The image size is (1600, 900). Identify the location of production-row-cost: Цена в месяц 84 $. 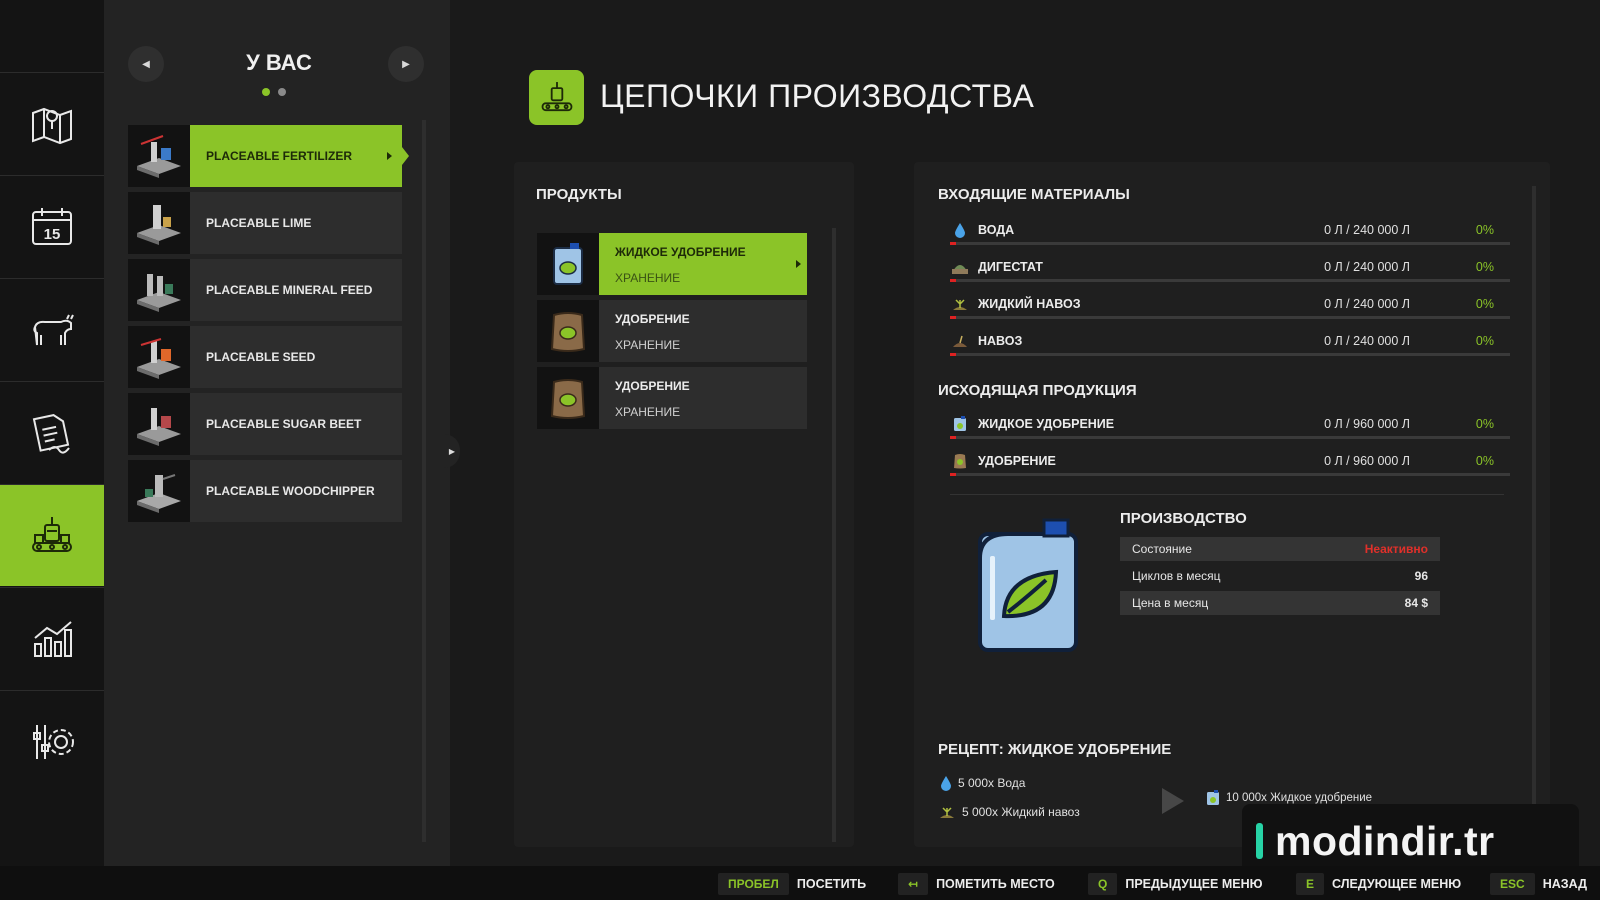
(1280, 603).